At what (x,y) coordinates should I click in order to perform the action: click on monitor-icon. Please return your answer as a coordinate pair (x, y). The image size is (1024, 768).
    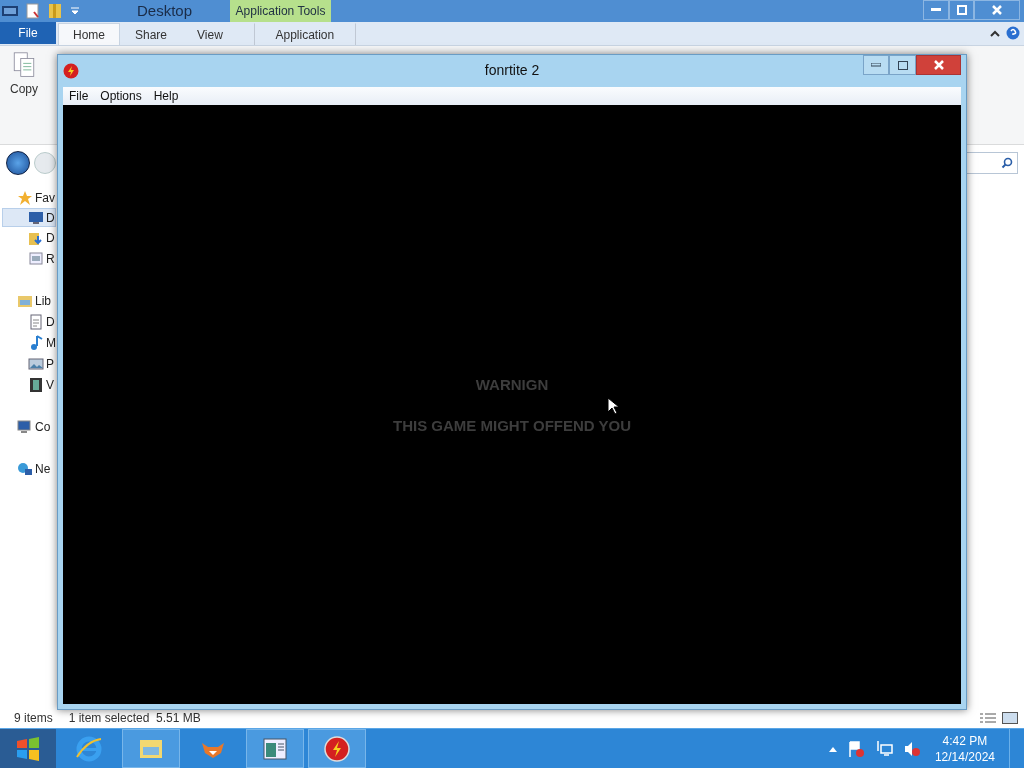
    Looking at the image, I should click on (36, 217).